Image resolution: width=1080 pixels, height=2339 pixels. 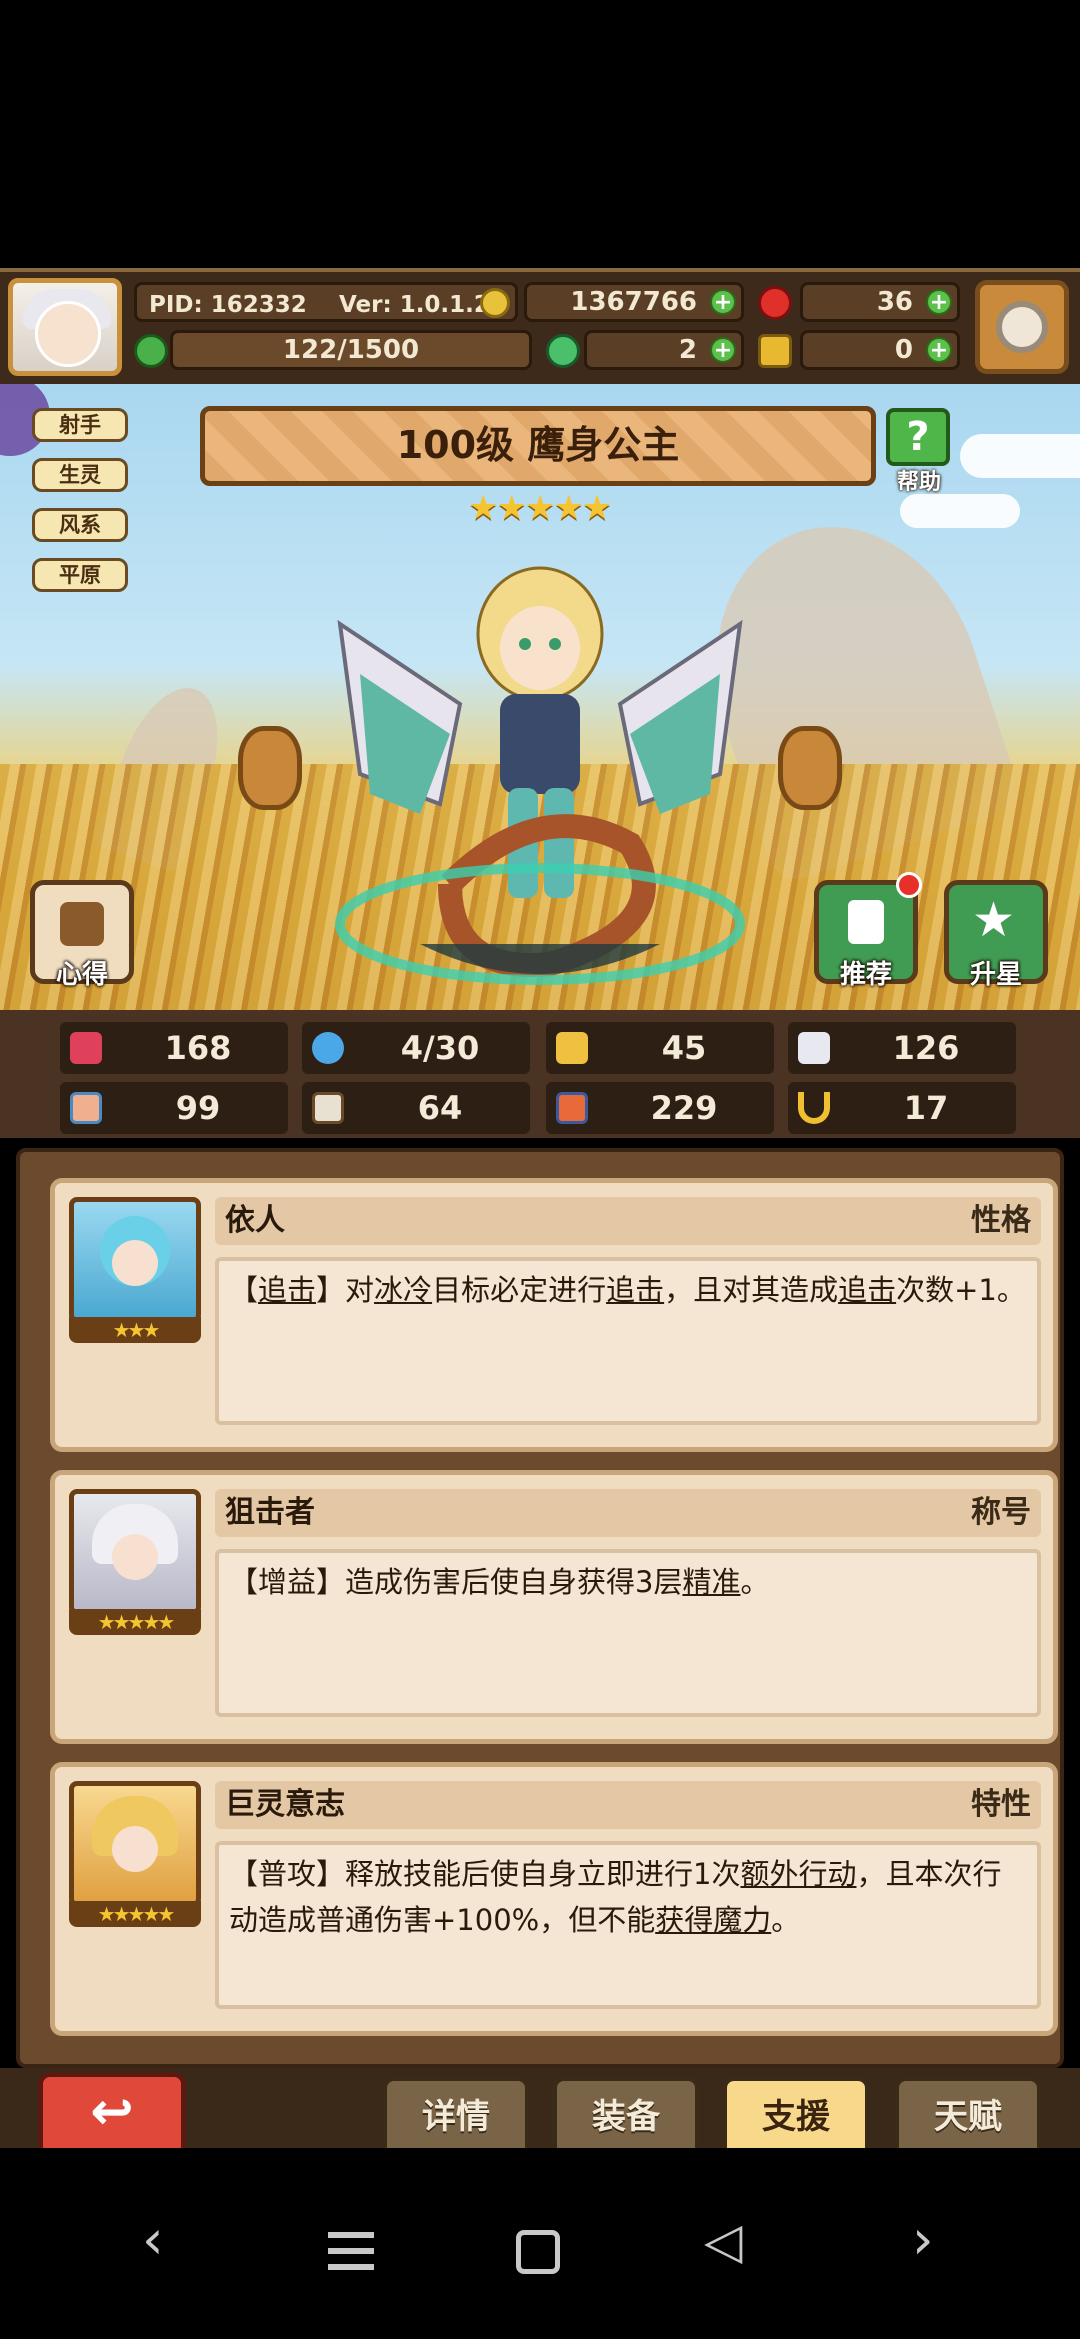 What do you see at coordinates (628, 1805) in the screenshot?
I see `card-header: 巨灵意志 特性` at bounding box center [628, 1805].